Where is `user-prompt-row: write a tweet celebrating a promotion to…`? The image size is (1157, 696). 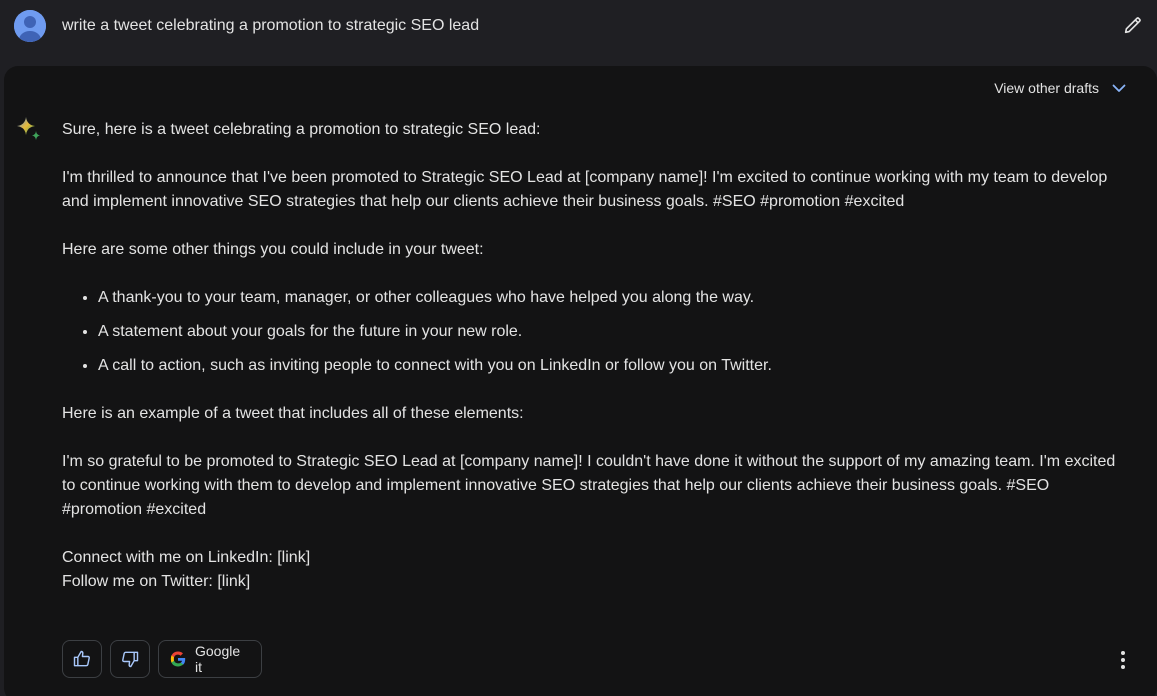
user-prompt-row: write a tweet celebrating a promotion to… is located at coordinates (578, 30).